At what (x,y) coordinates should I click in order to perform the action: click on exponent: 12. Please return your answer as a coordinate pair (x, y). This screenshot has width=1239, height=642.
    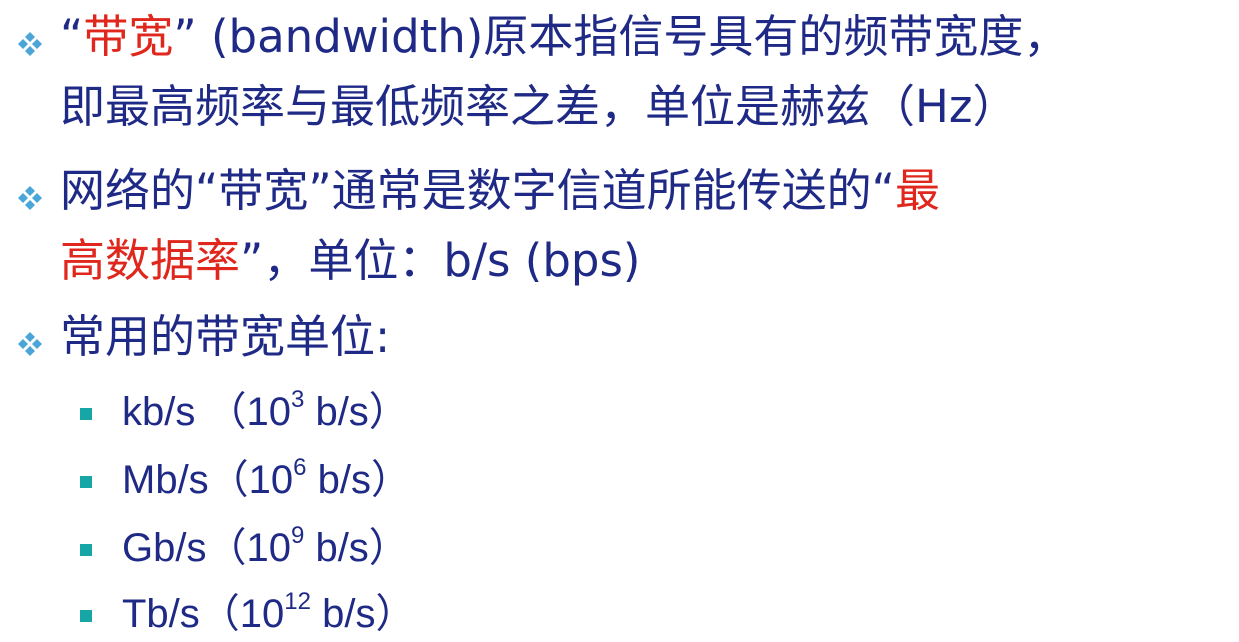
    Looking at the image, I should click on (297, 601).